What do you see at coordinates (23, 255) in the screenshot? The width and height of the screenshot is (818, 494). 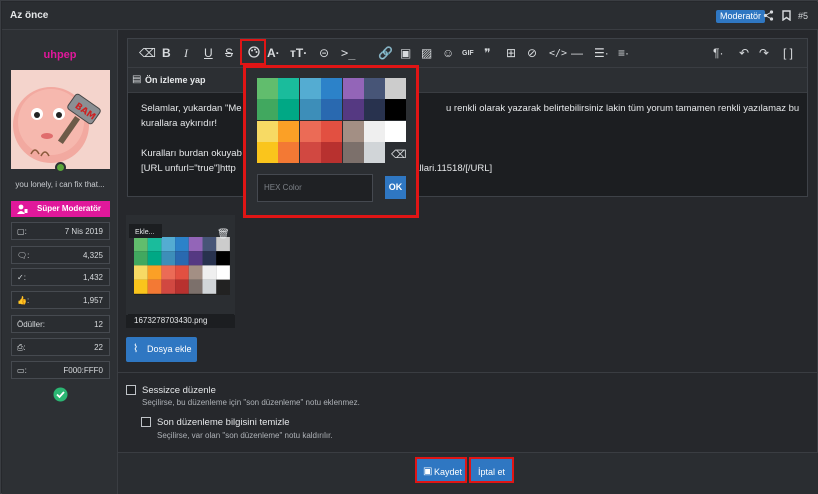 I see `messages-icon: 🗨:` at bounding box center [23, 255].